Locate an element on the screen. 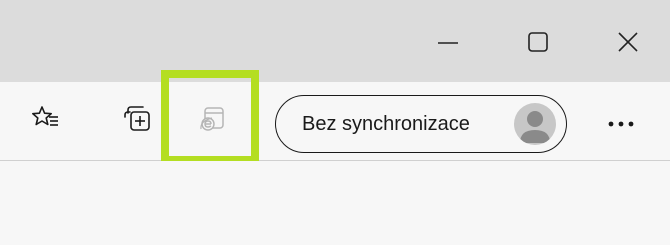  favorites-list-icon is located at coordinates (44, 116).